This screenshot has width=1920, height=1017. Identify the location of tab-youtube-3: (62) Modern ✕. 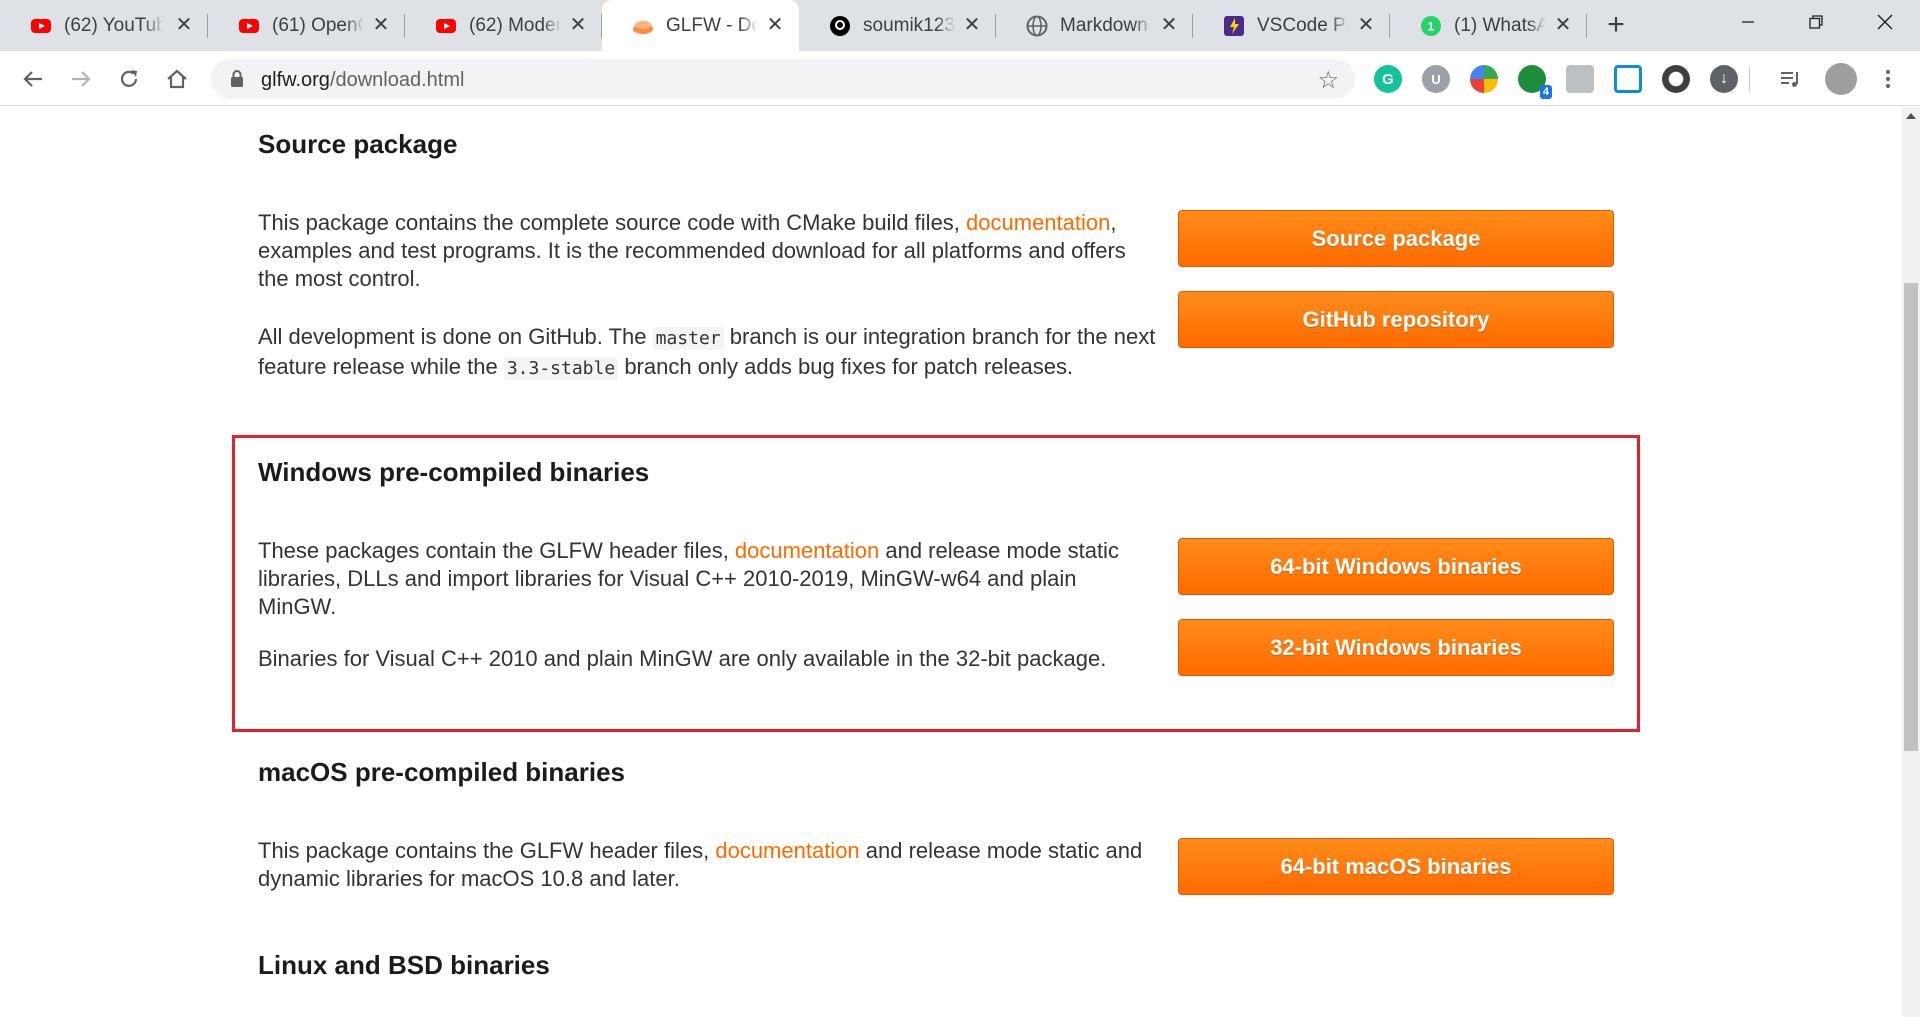
(503, 25).